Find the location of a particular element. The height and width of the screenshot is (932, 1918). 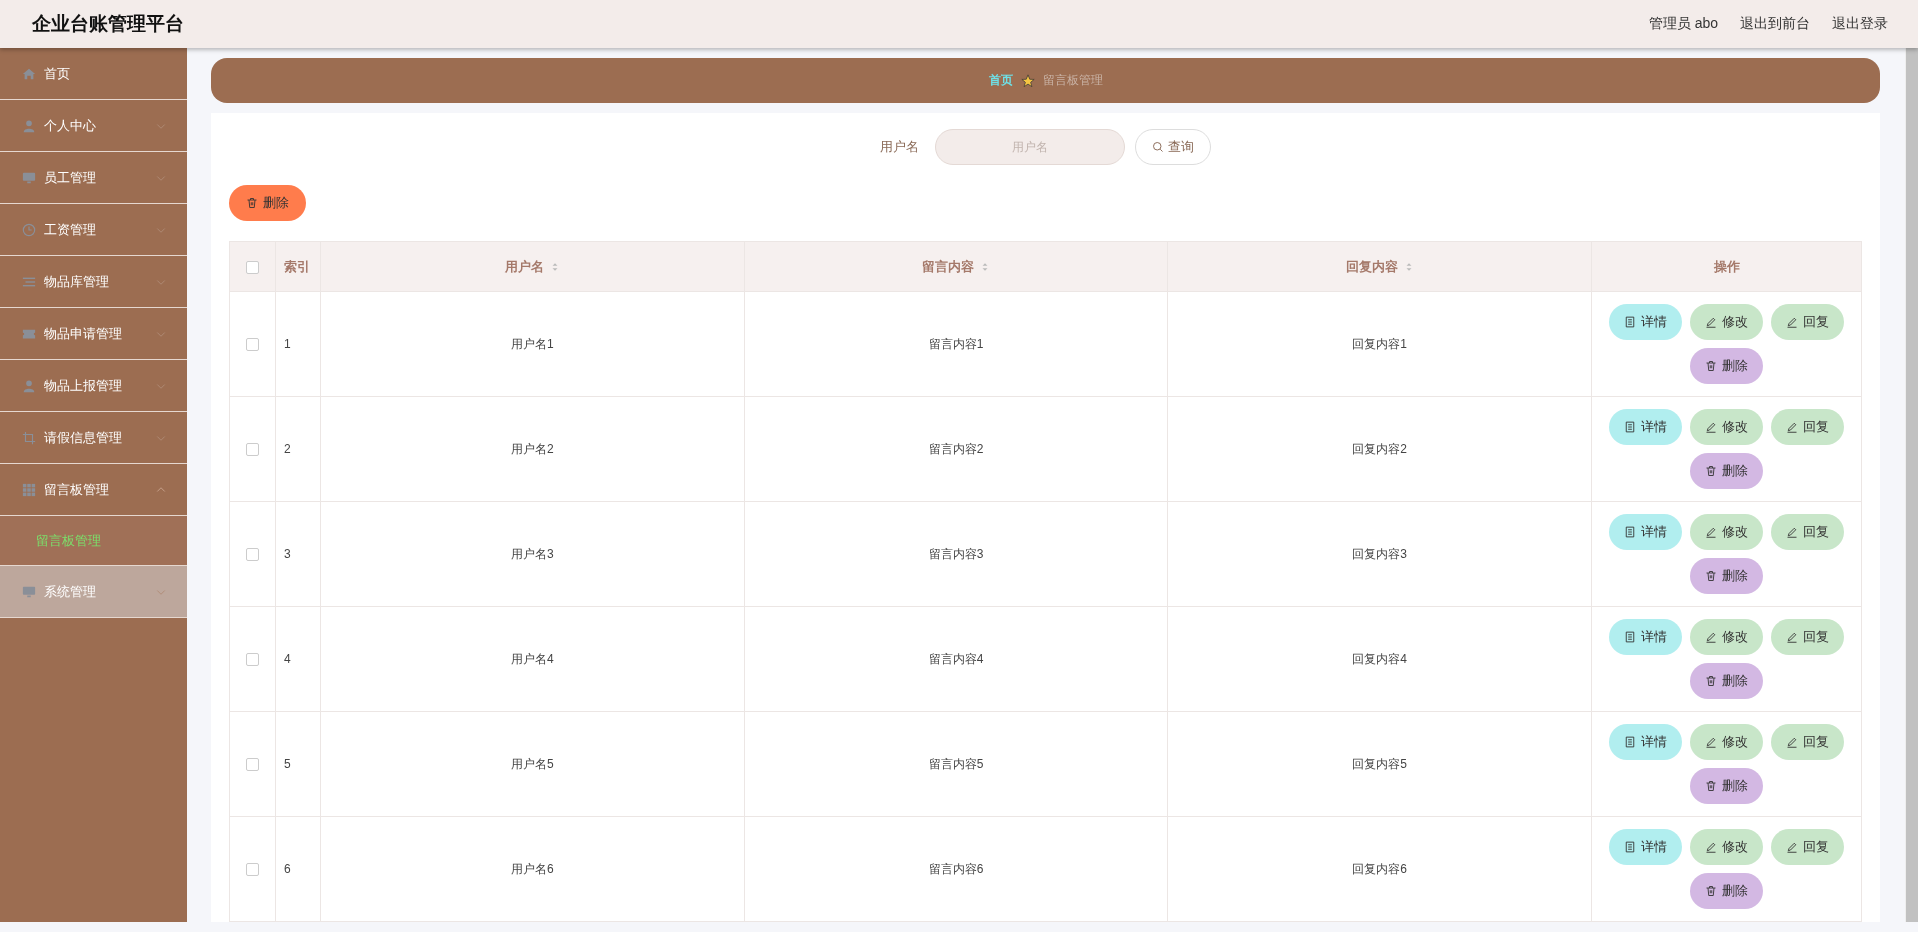

table-cell: 留言内容5 is located at coordinates (956, 763).